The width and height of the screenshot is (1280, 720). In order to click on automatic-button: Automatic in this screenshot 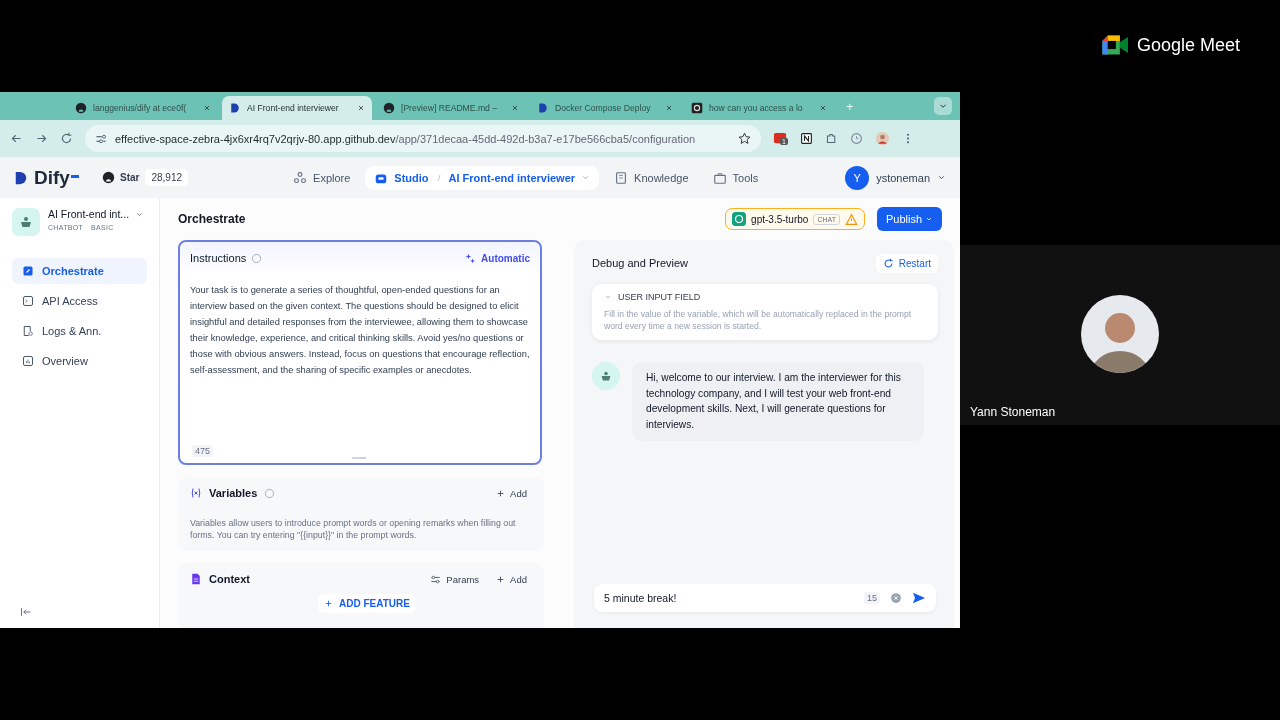, I will do `click(497, 258)`.